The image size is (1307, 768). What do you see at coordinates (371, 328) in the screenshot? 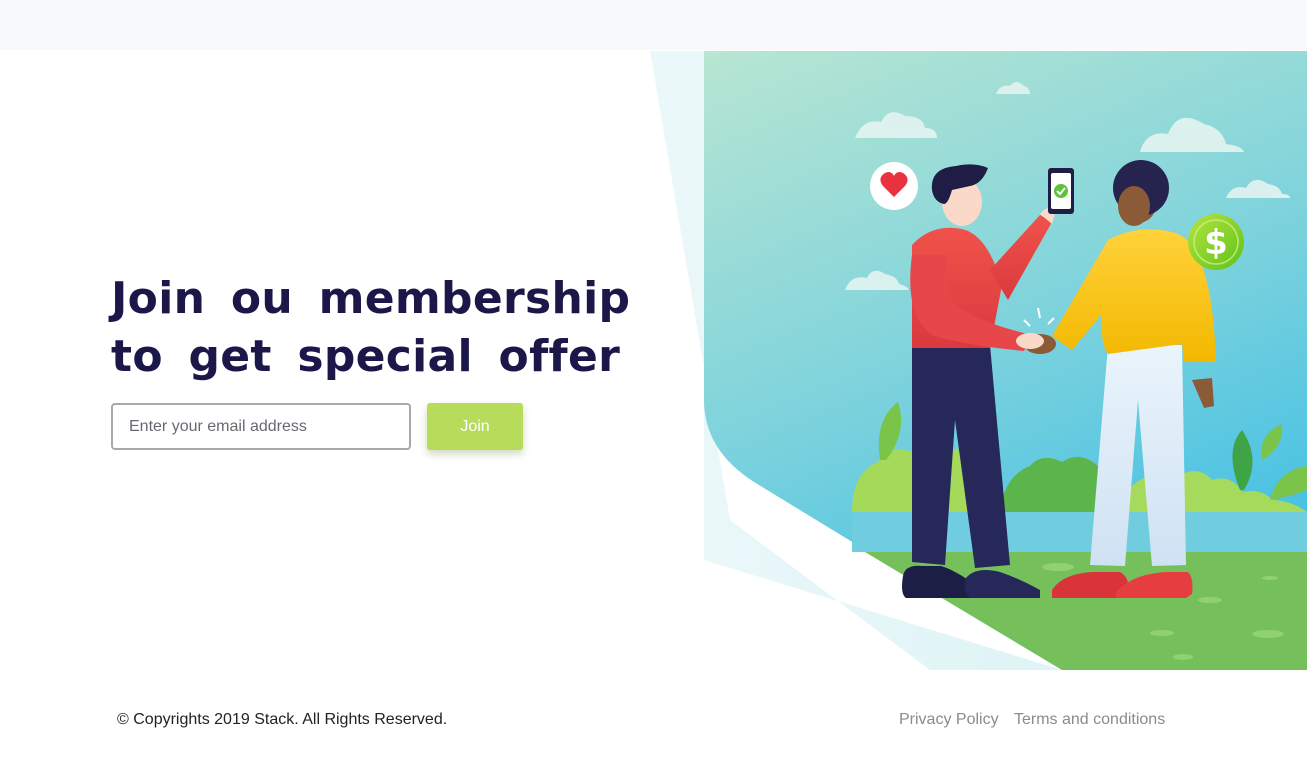
I see `hero-title: Join ou membership to get special offer` at bounding box center [371, 328].